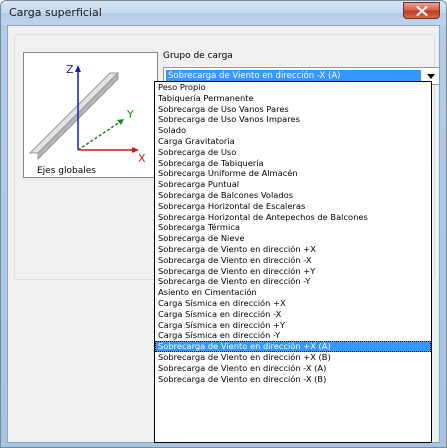  I want to click on global-axes-figure: Z Y X, so click(90, 115).